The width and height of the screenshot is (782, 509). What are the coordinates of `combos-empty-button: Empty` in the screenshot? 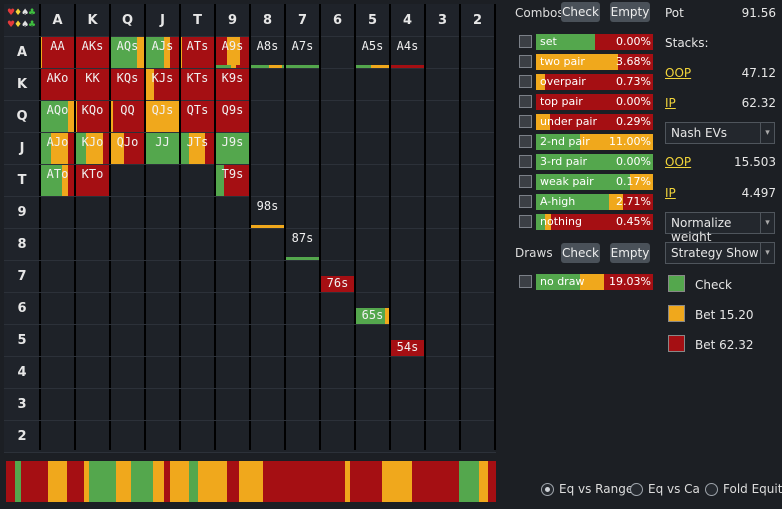 It's located at (630, 12).